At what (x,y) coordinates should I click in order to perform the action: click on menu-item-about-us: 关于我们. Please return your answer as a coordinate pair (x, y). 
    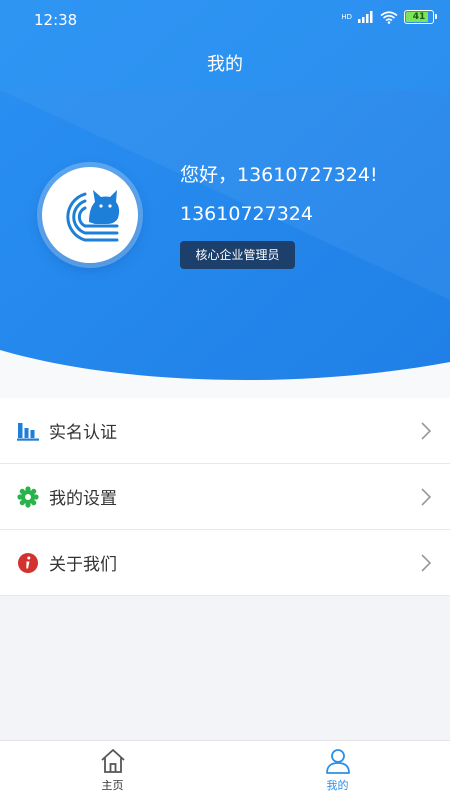
    Looking at the image, I should click on (225, 563).